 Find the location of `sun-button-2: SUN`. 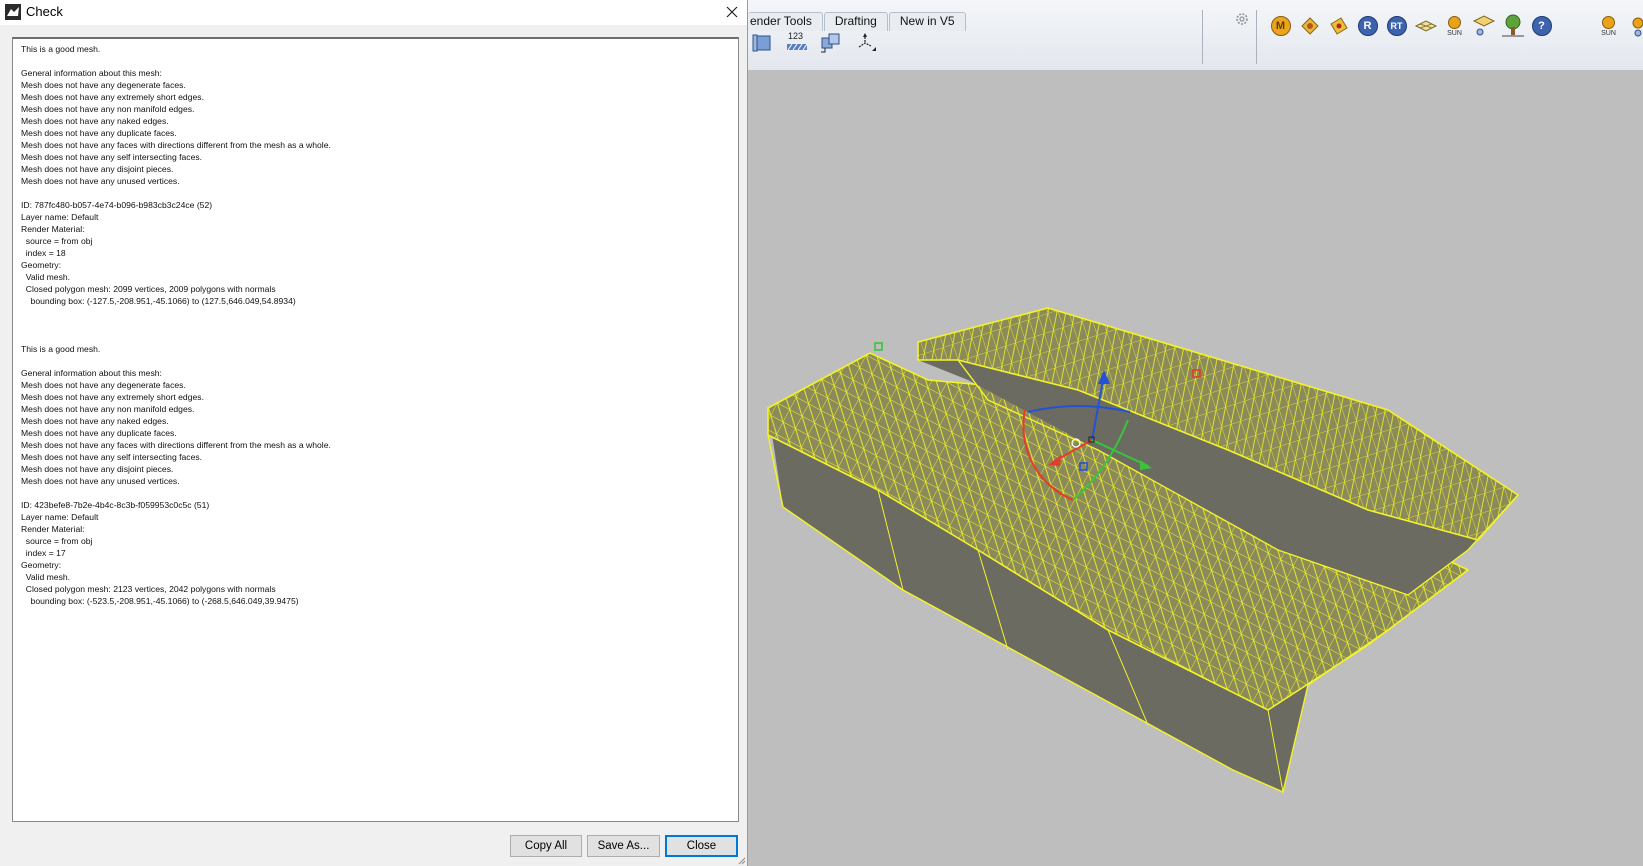

sun-button-2: SUN is located at coordinates (1608, 30).